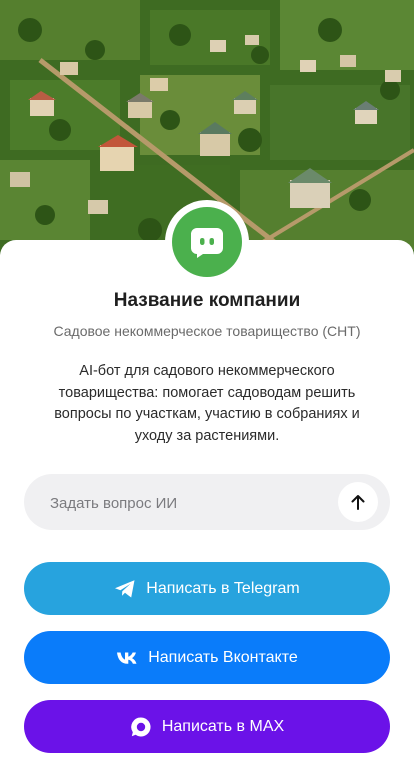 The height and width of the screenshot is (770, 414). I want to click on vk-icon, so click(127, 658).